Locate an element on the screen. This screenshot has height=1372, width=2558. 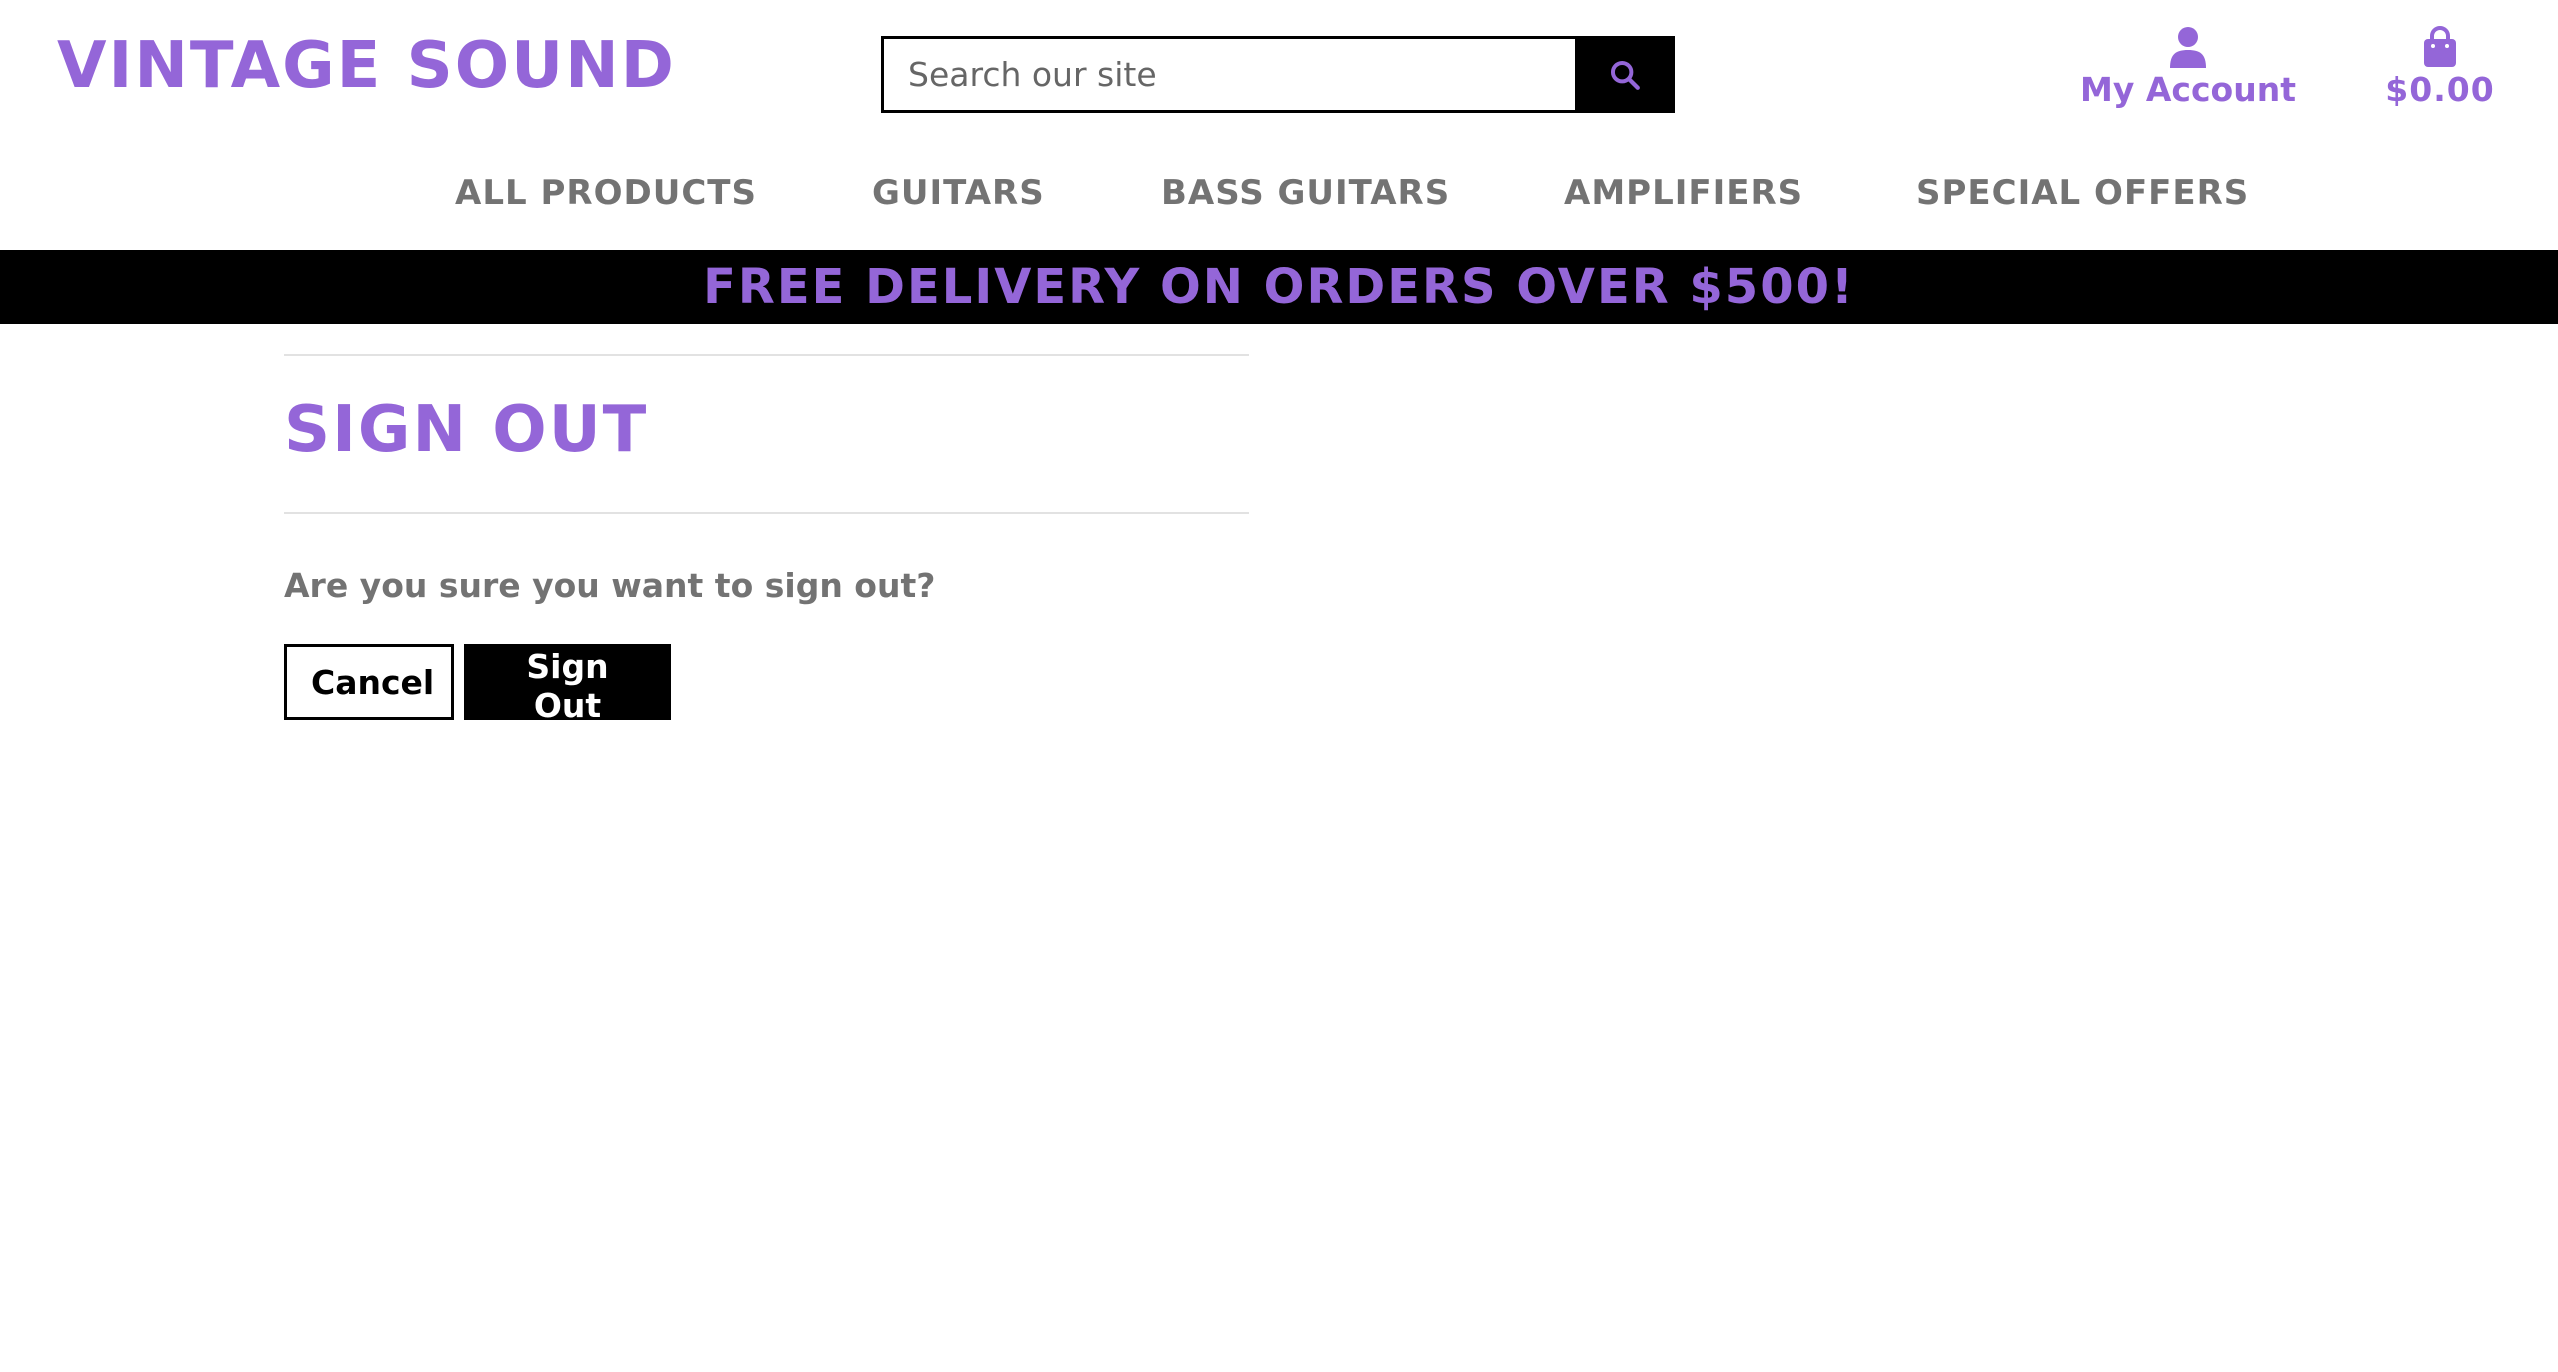
site-logo: VINTAGE SOUND is located at coordinates (366, 66).